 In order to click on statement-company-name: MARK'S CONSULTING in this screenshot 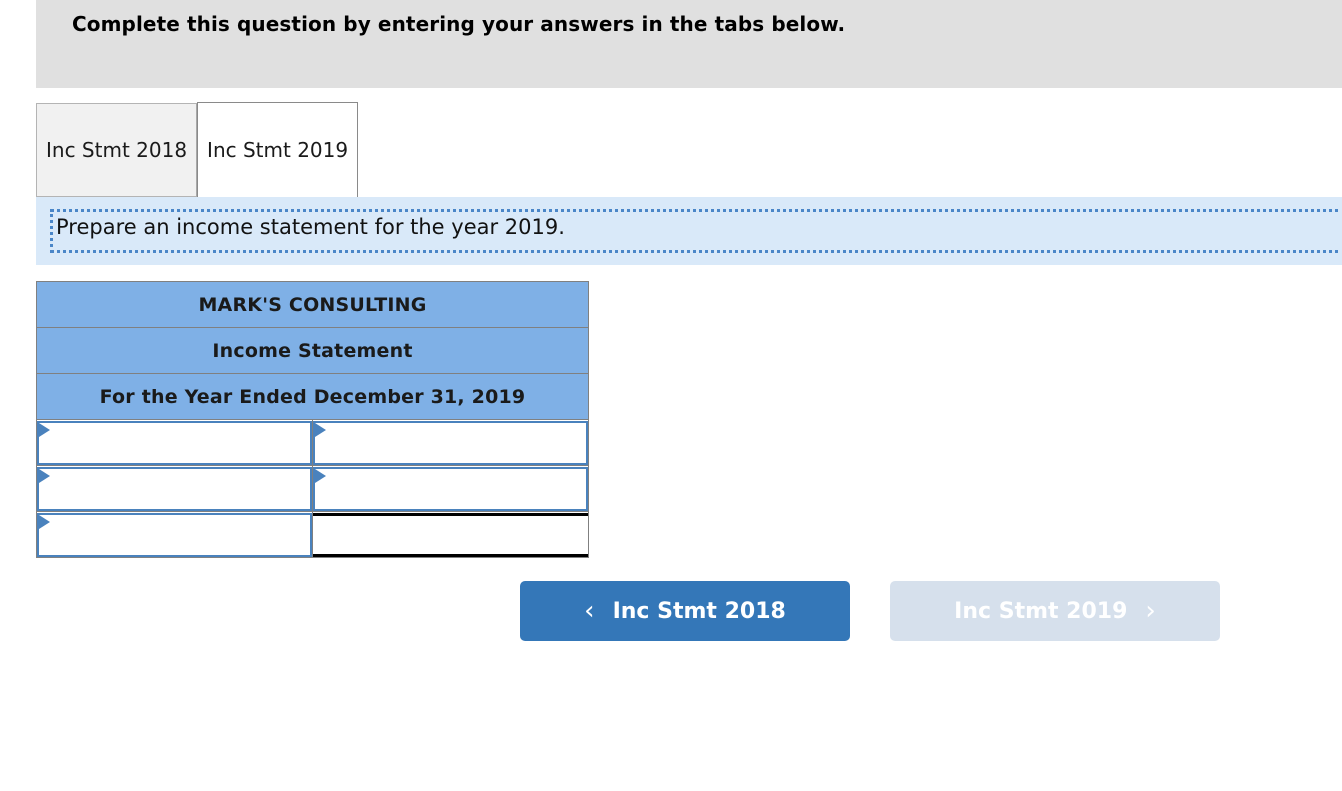, I will do `click(312, 304)`.